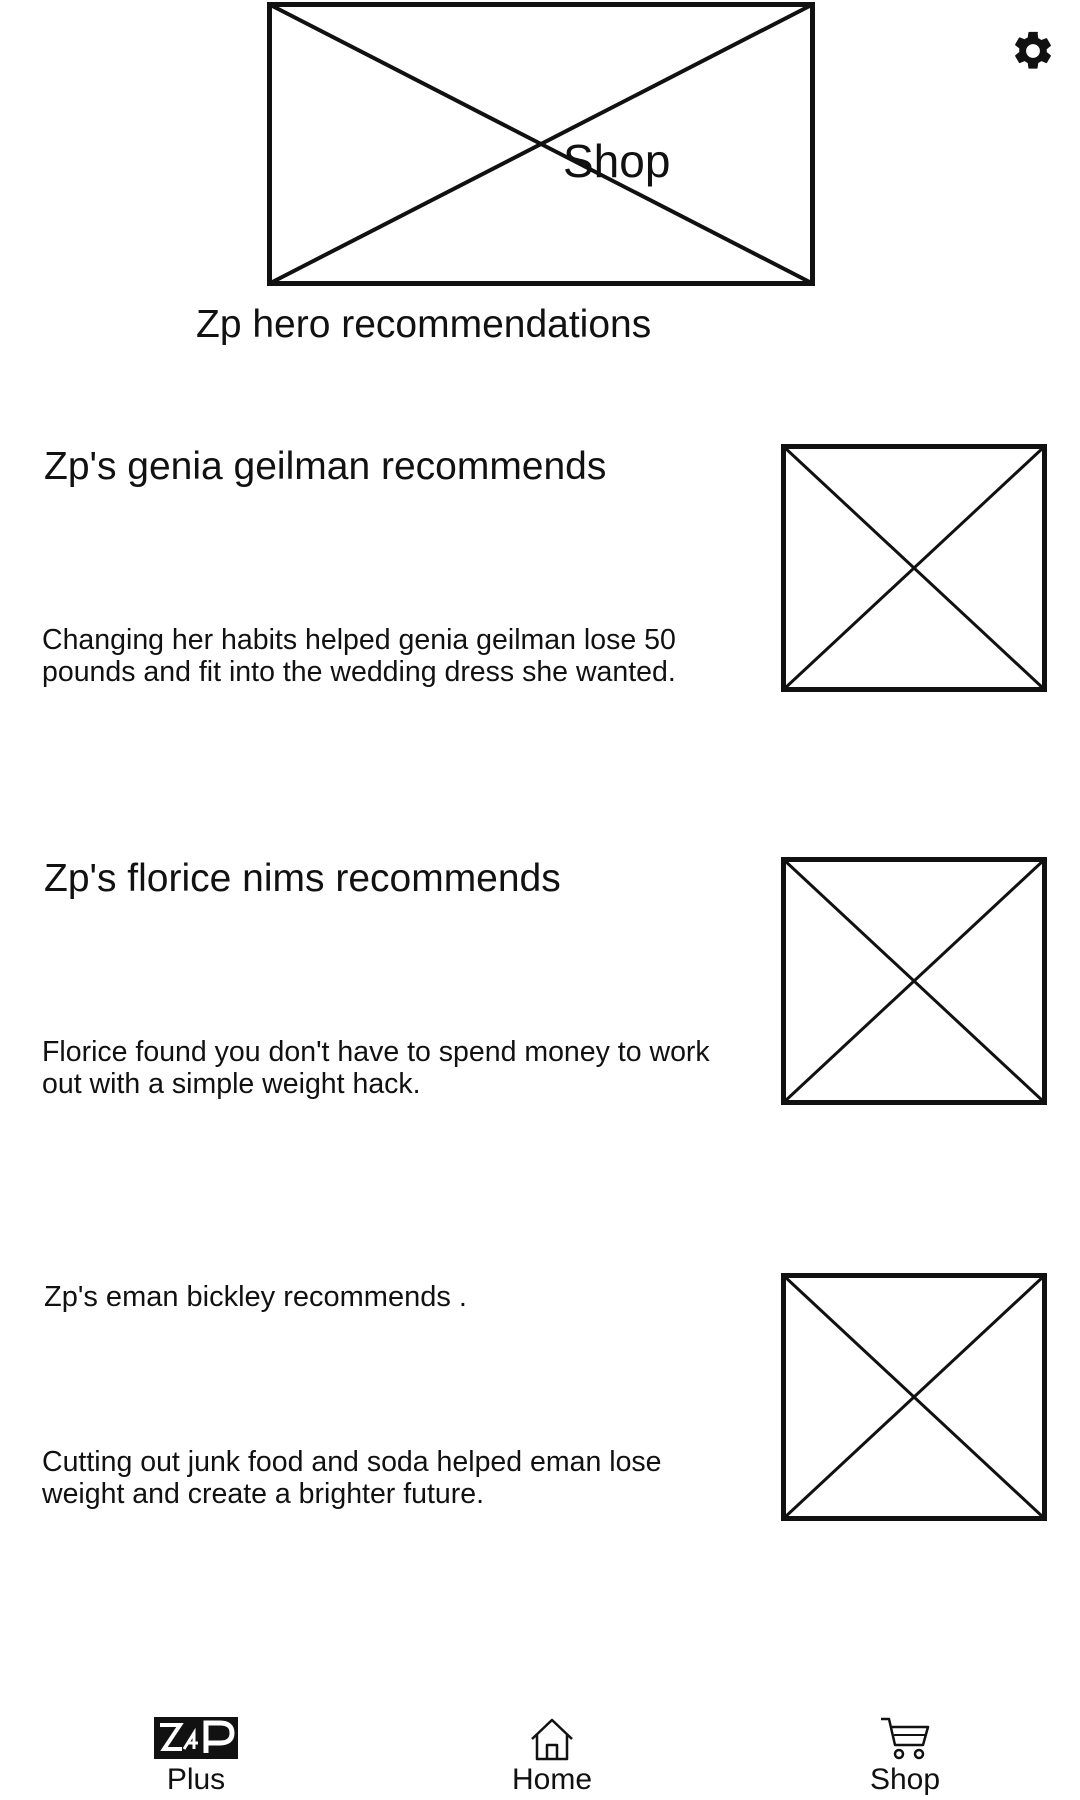 Image resolution: width=1080 pixels, height=1800 pixels. I want to click on card-title: Zp's genia geilman recommends, so click(325, 467).